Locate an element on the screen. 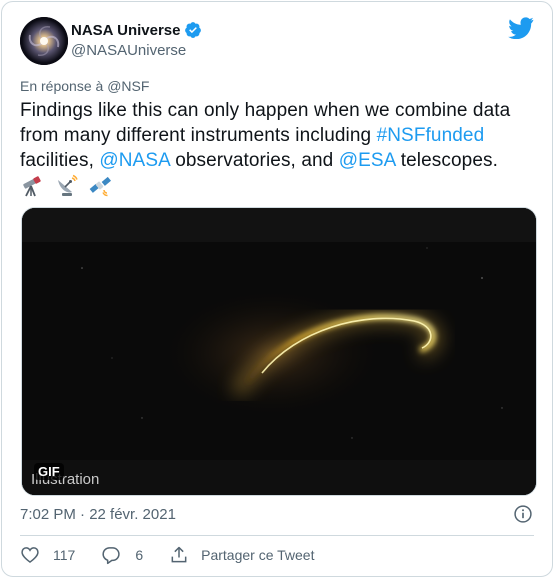 This screenshot has height=578, width=554. reply-button: 6 is located at coordinates (122, 555).